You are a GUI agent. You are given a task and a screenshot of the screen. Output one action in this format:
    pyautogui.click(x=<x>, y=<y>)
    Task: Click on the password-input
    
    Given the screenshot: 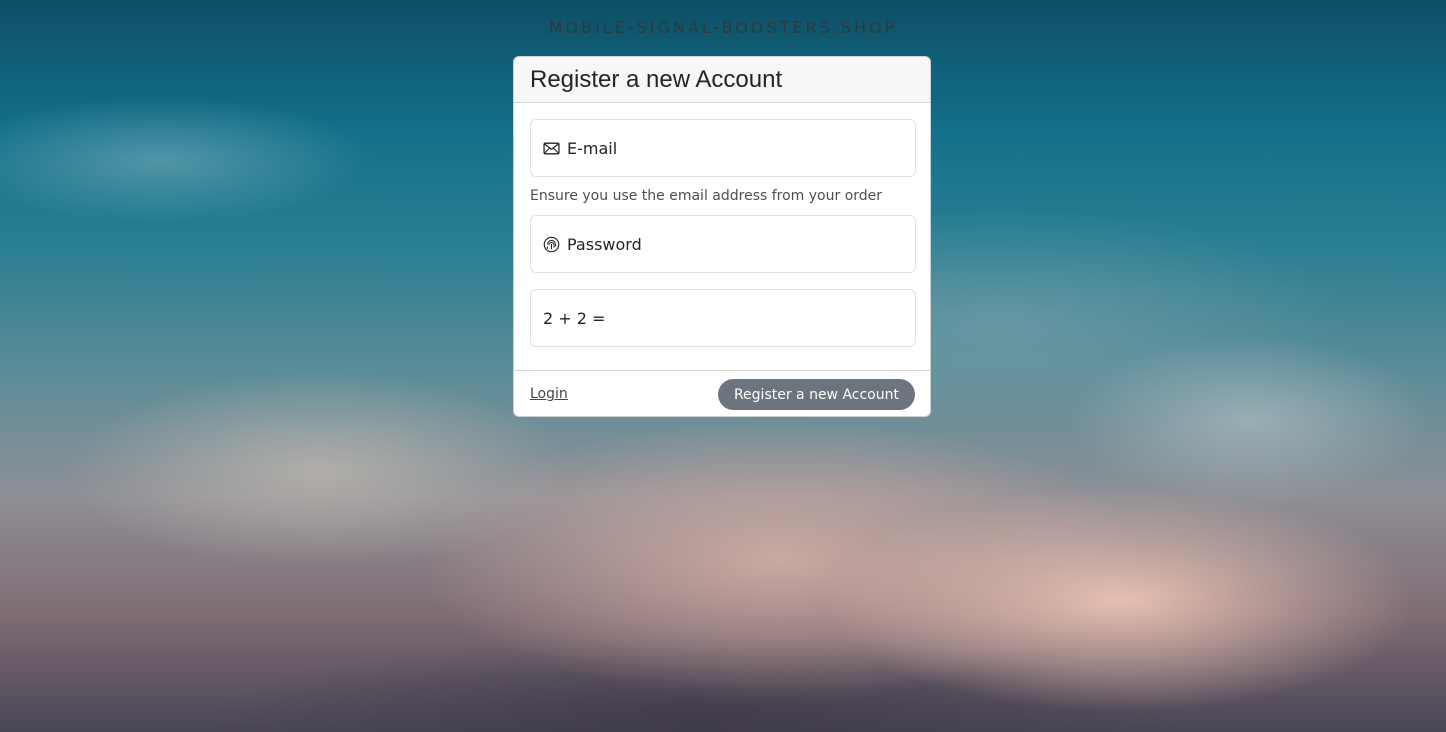 What is the action you would take?
    pyautogui.click(x=723, y=244)
    